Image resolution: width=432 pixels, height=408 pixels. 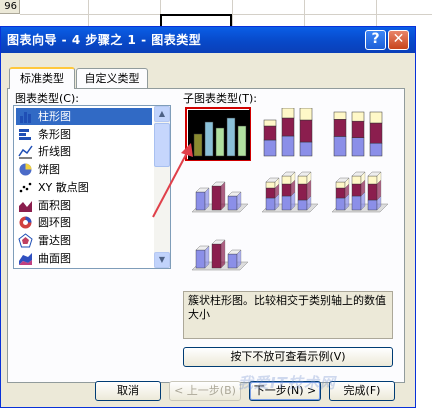 What do you see at coordinates (216, 13) in the screenshot?
I see `spreadsheet-background: 96` at bounding box center [216, 13].